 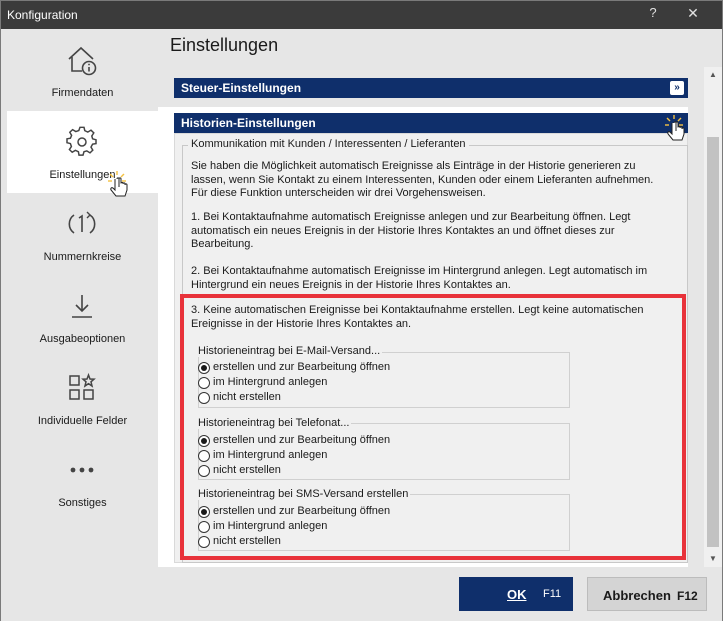 I want to click on sidebar-item-label: Ausgabeoptionen, so click(x=82, y=339).